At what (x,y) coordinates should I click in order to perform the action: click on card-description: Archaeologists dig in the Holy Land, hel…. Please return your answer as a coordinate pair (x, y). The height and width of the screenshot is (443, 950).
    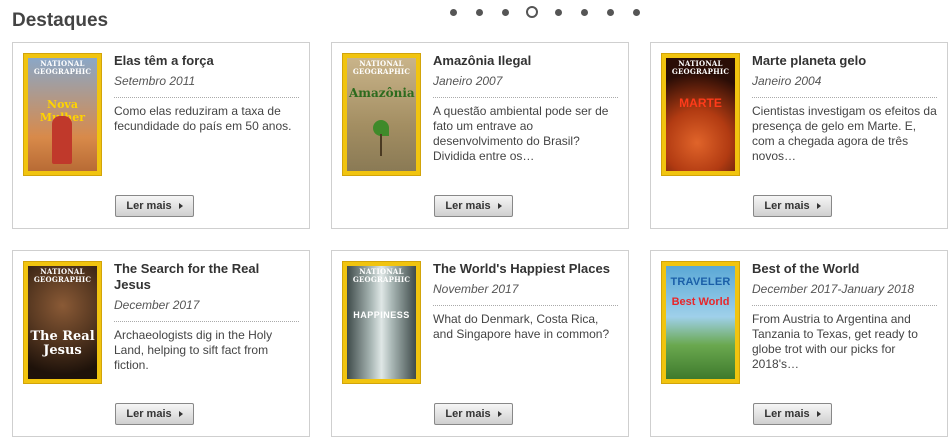
    Looking at the image, I should click on (193, 350).